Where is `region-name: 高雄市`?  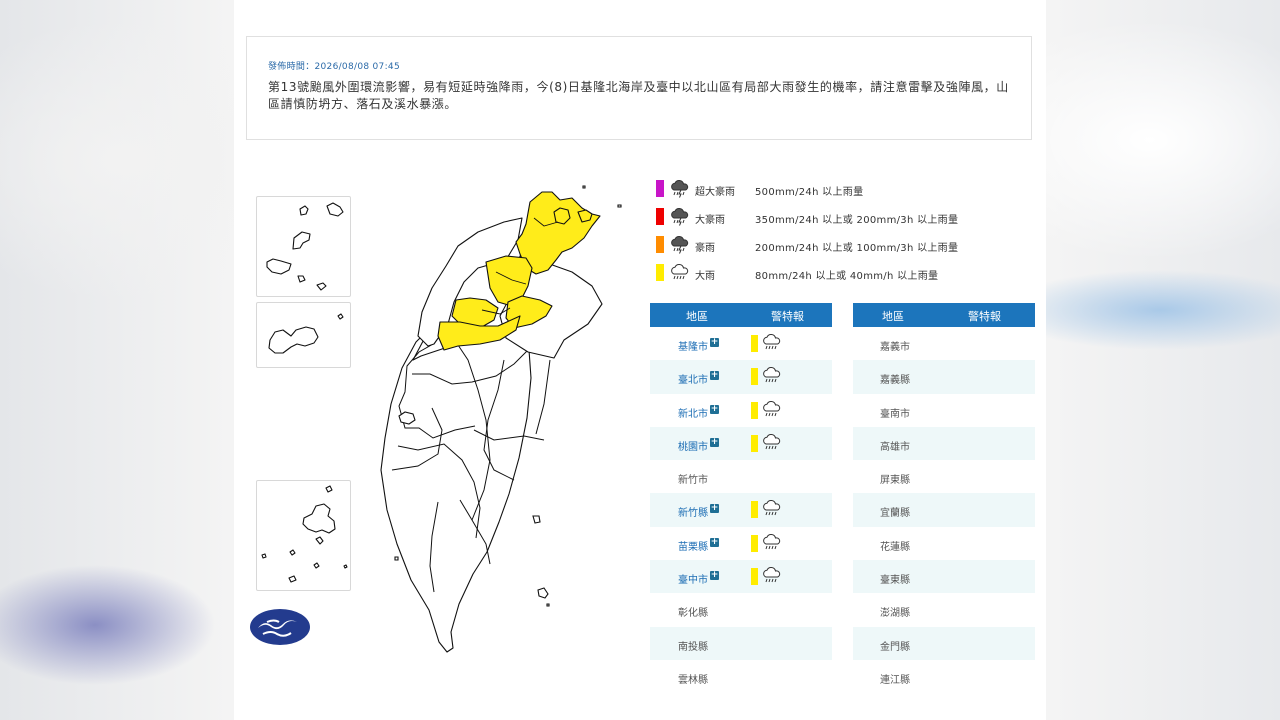
region-name: 高雄市 is located at coordinates (895, 447).